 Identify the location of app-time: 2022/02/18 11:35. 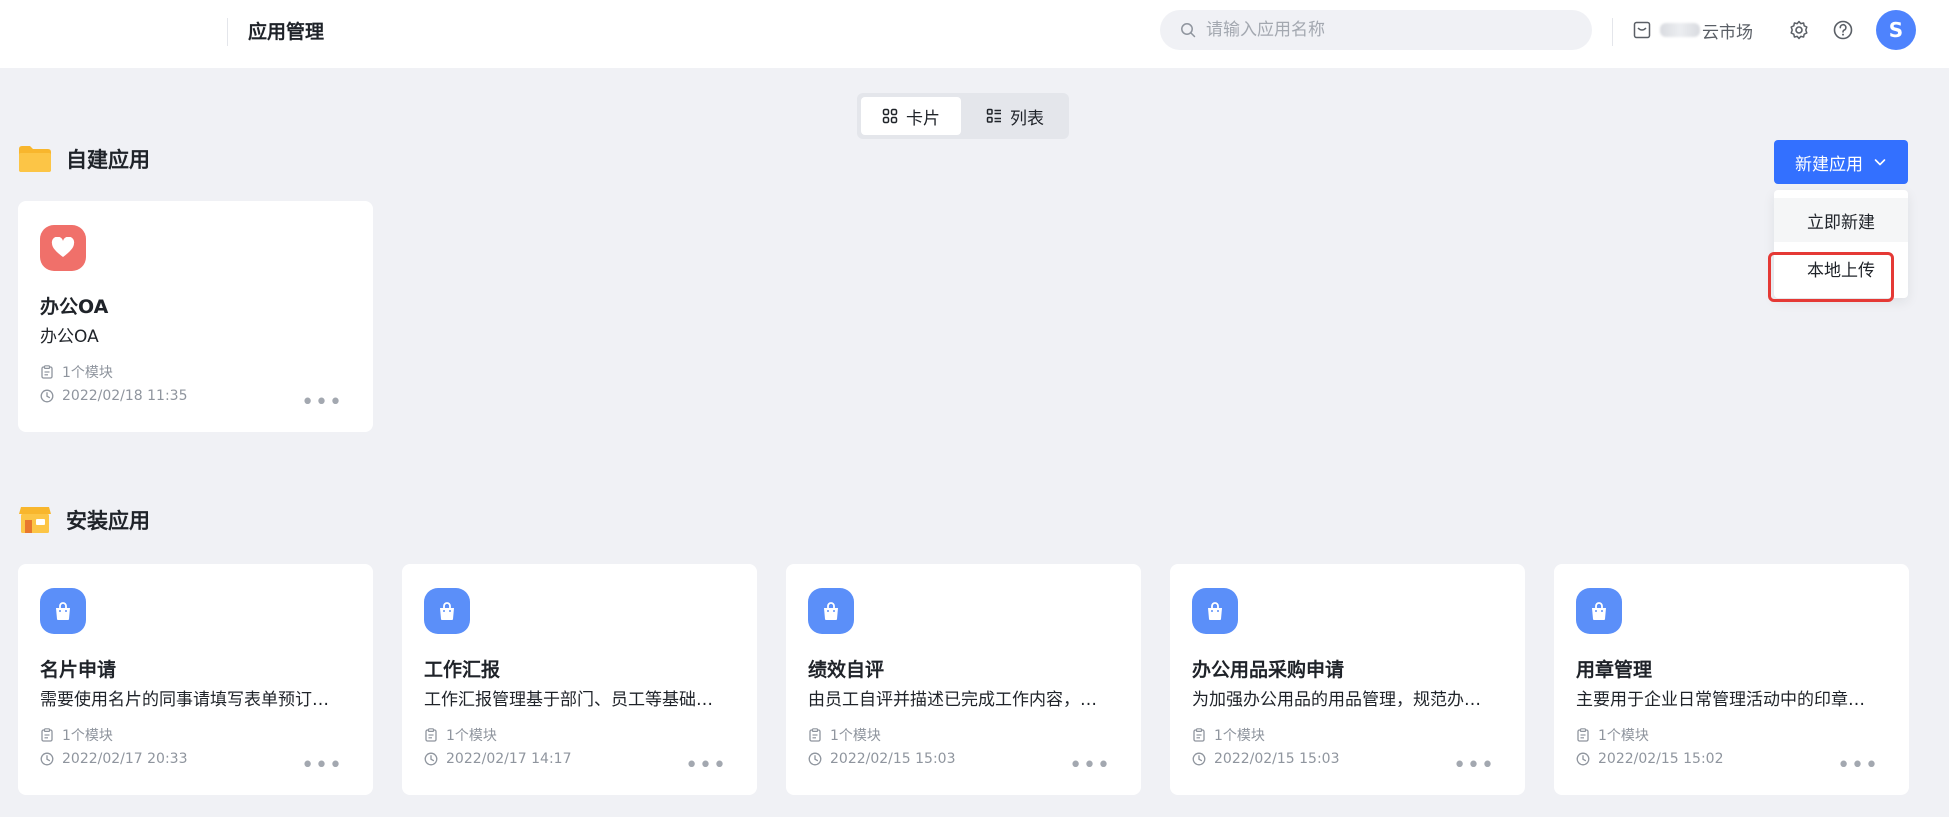
(114, 396).